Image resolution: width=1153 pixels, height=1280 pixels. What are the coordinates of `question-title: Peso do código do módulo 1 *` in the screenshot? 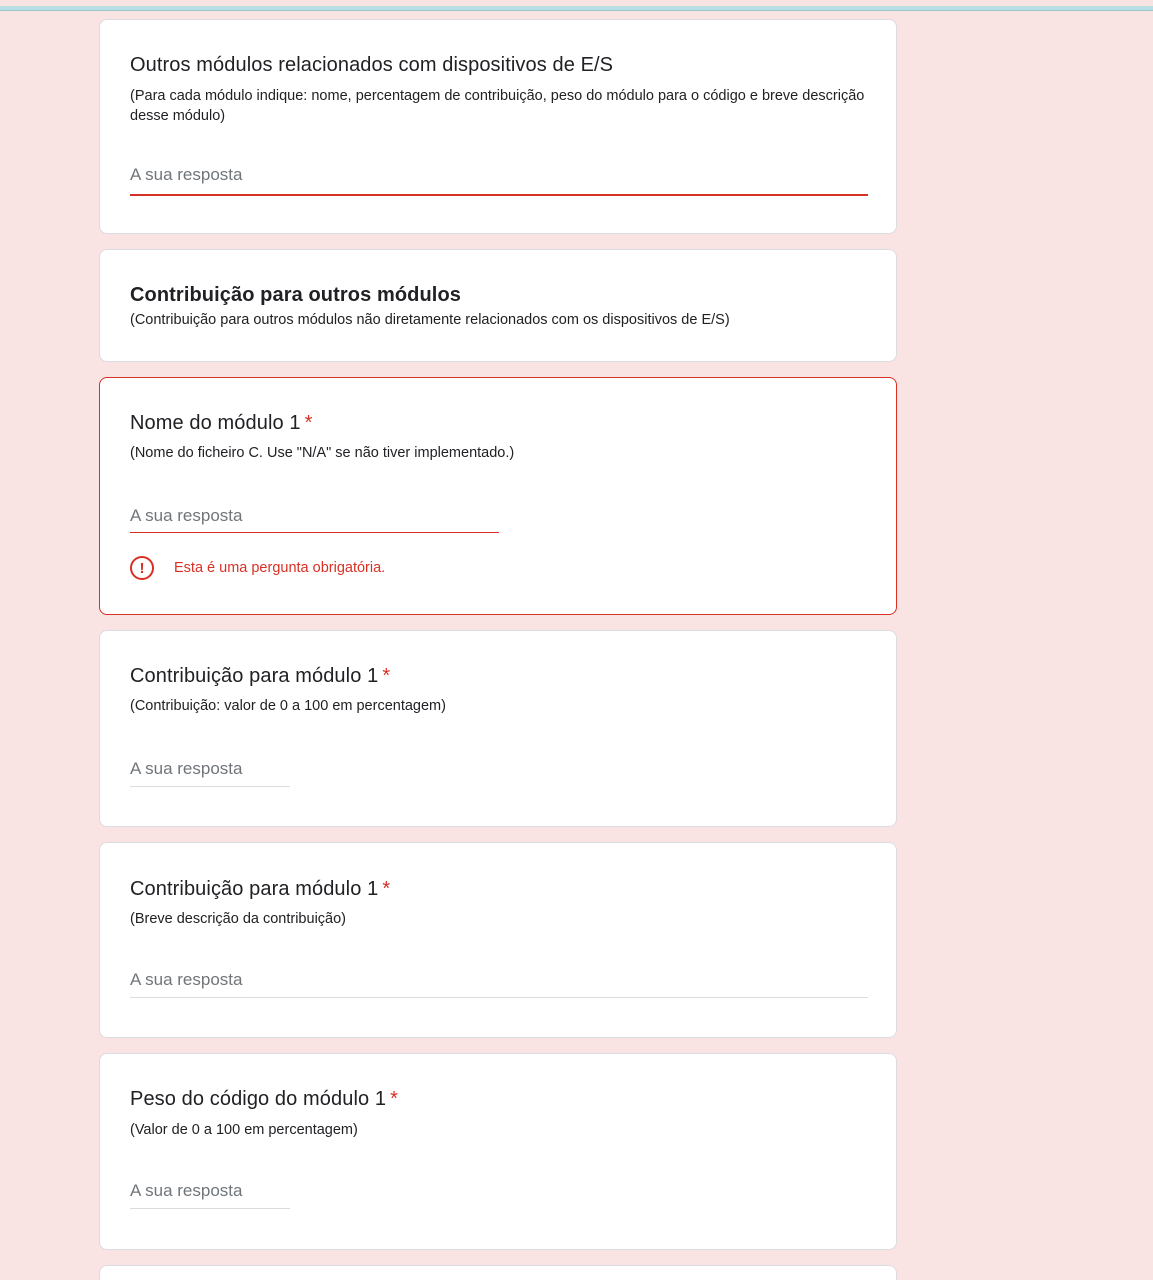 It's located at (264, 1099).